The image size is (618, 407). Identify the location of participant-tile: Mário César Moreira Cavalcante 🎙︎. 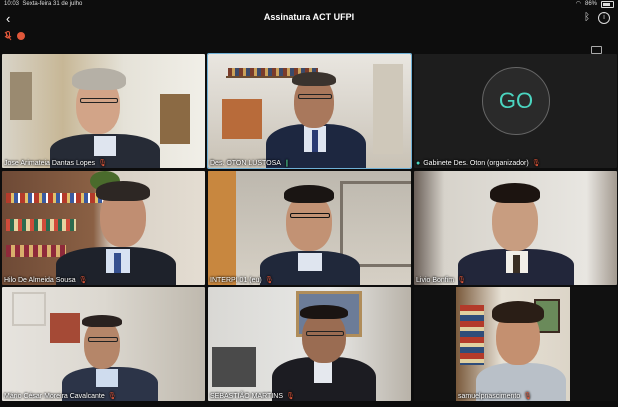
(103, 344).